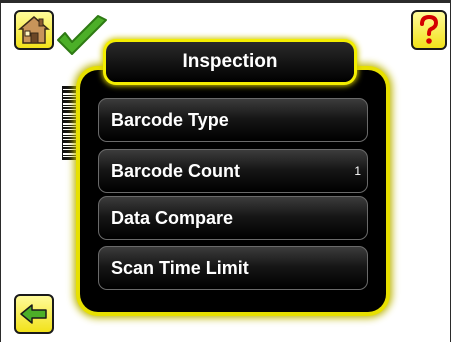 The height and width of the screenshot is (343, 451). I want to click on menu-item-barcode-count: Barcode Count 1, so click(233, 171).